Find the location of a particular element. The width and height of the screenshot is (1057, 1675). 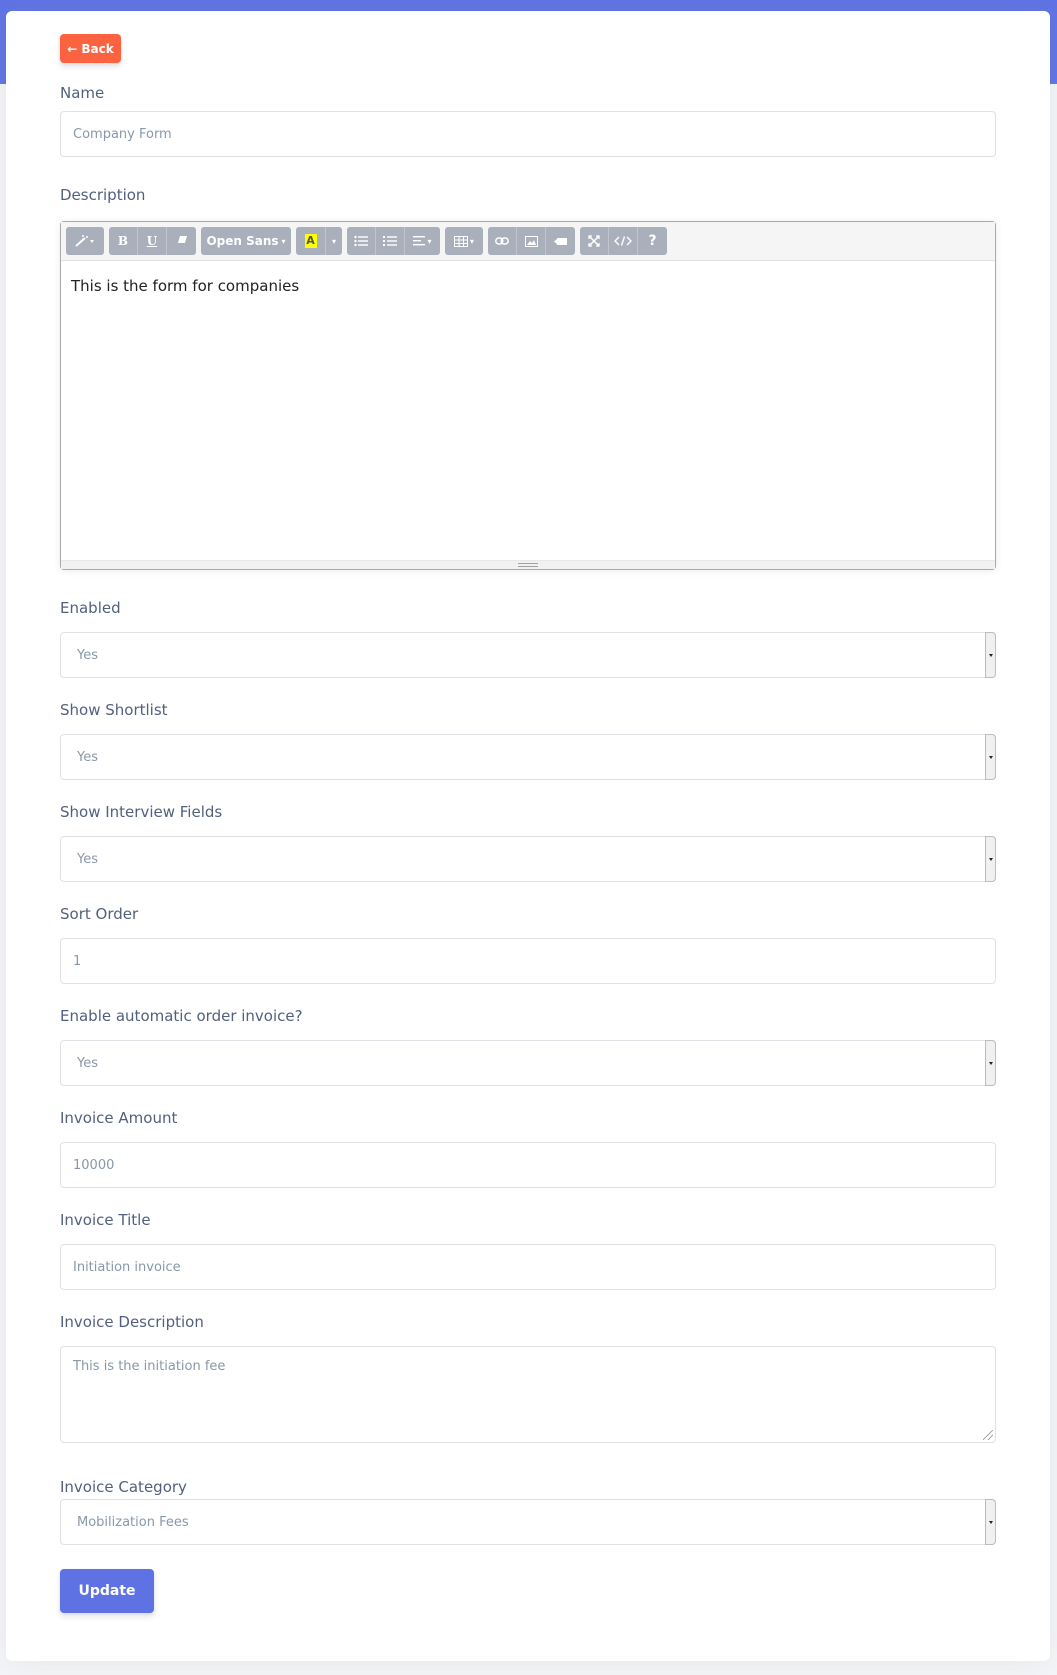

unordered-list-button is located at coordinates (361, 241).